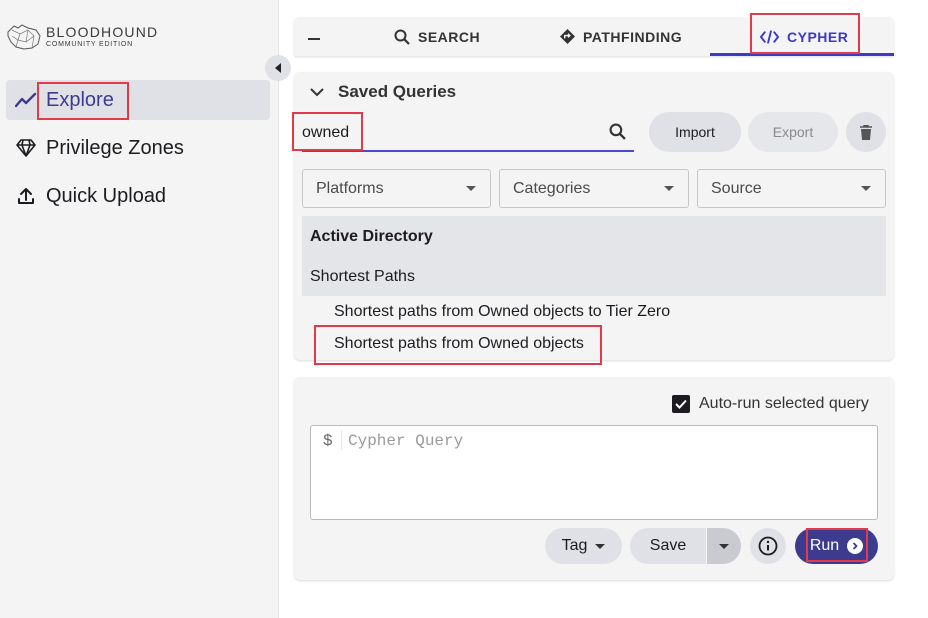 The height and width of the screenshot is (618, 928). I want to click on saved-queries-header: Saved Queries, so click(383, 92).